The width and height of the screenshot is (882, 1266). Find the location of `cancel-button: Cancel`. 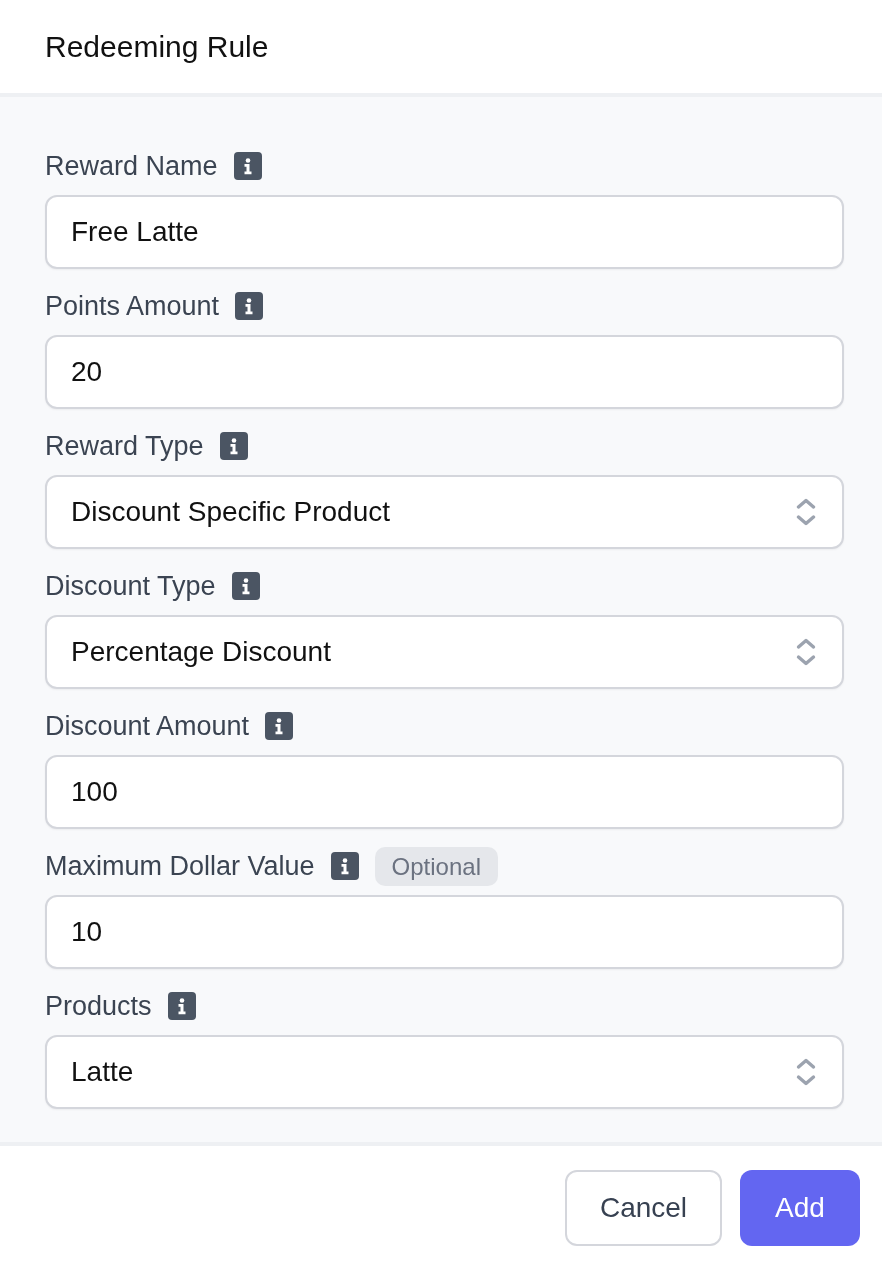

cancel-button: Cancel is located at coordinates (643, 1208).